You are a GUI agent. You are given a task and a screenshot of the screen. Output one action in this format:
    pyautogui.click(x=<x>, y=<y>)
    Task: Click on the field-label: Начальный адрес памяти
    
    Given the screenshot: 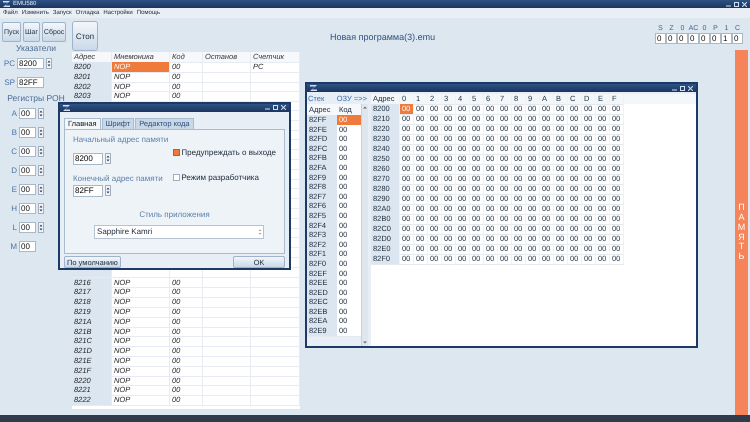 What is the action you would take?
    pyautogui.click(x=120, y=139)
    